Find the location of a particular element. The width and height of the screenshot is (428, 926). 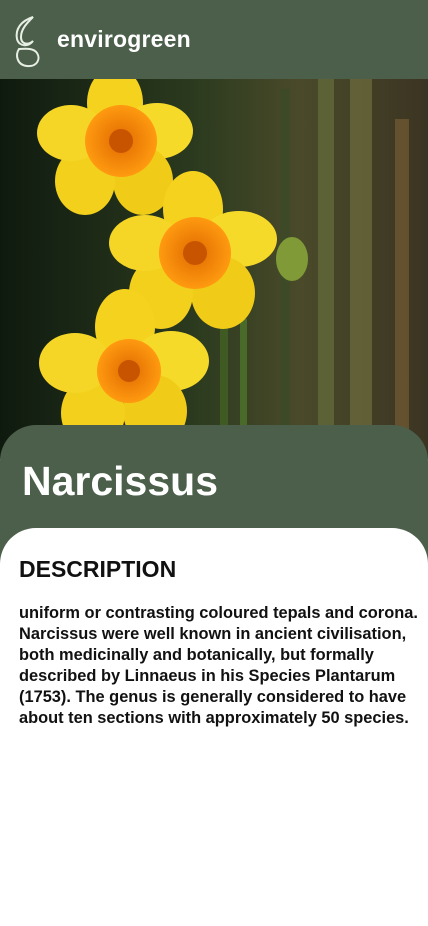

section-heading: DESCRIPTION is located at coordinates (98, 569).